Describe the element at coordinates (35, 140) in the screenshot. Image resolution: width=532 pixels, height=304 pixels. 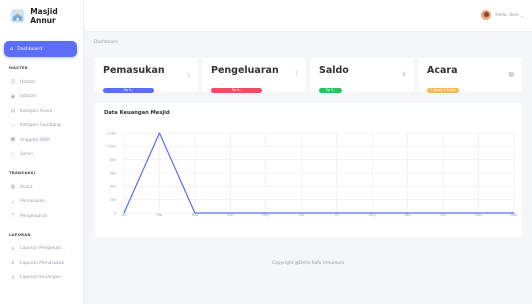
I see `sidebar-item-label: Anggota DKM` at that location.